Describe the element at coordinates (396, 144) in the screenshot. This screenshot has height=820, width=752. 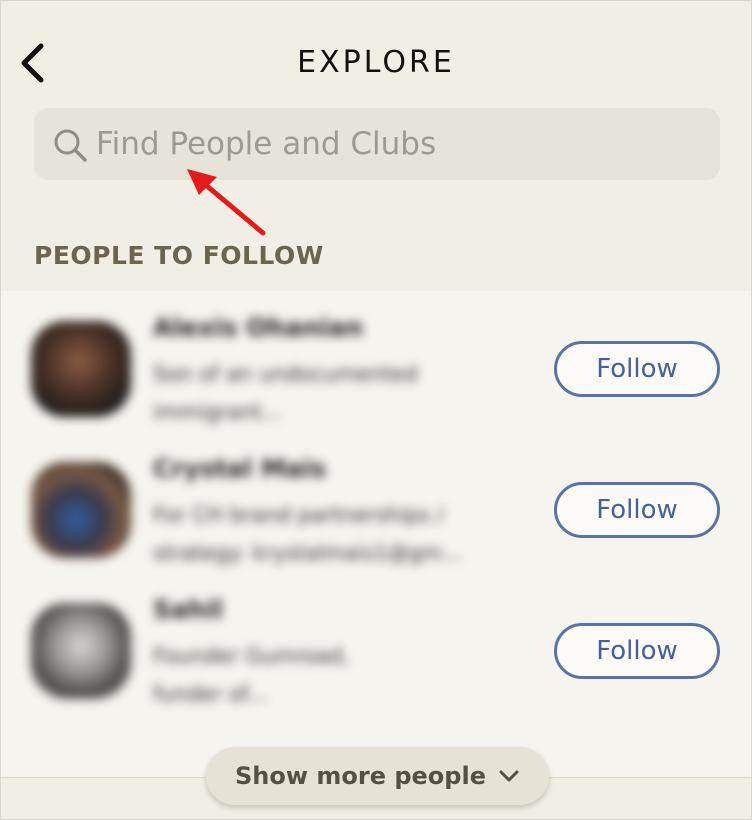
I see `search-input` at that location.